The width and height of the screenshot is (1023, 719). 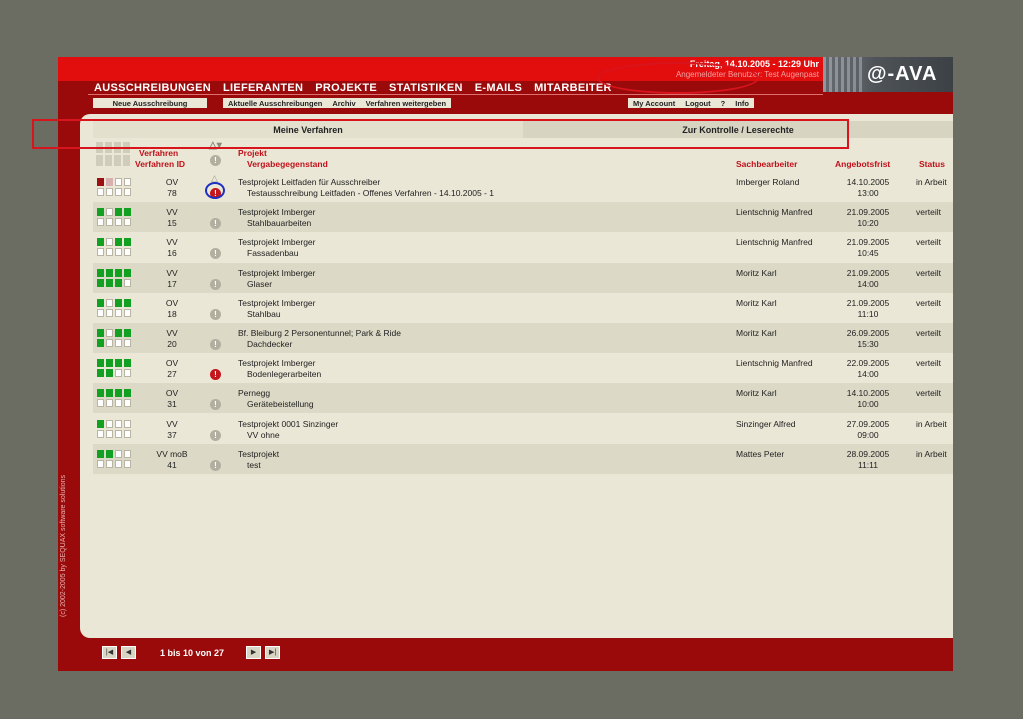 What do you see at coordinates (287, 164) in the screenshot?
I see `col-vergabegegenstand: Vergabegegenstand` at bounding box center [287, 164].